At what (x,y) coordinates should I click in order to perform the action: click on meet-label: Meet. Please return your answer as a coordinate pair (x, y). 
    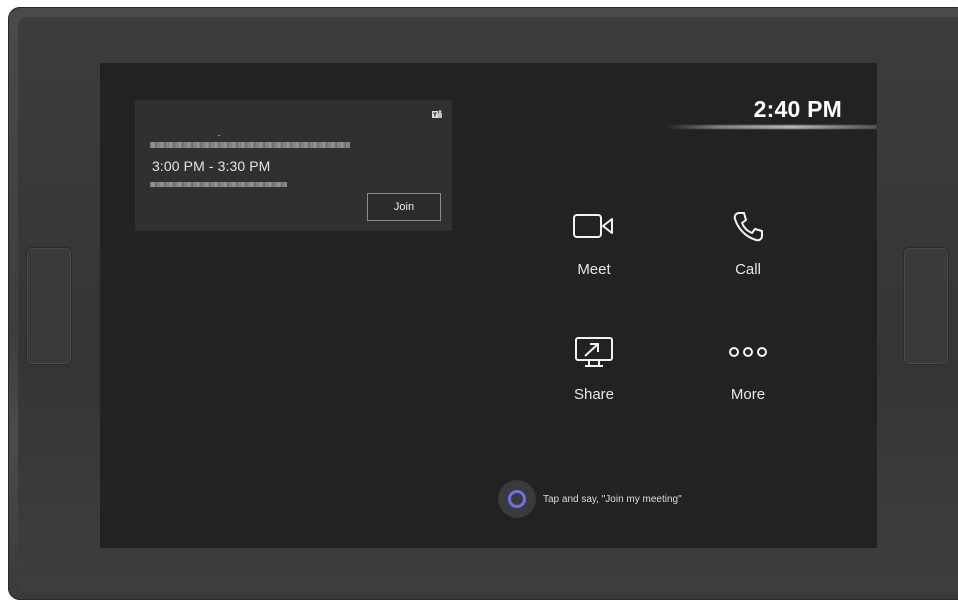
    Looking at the image, I should click on (594, 269).